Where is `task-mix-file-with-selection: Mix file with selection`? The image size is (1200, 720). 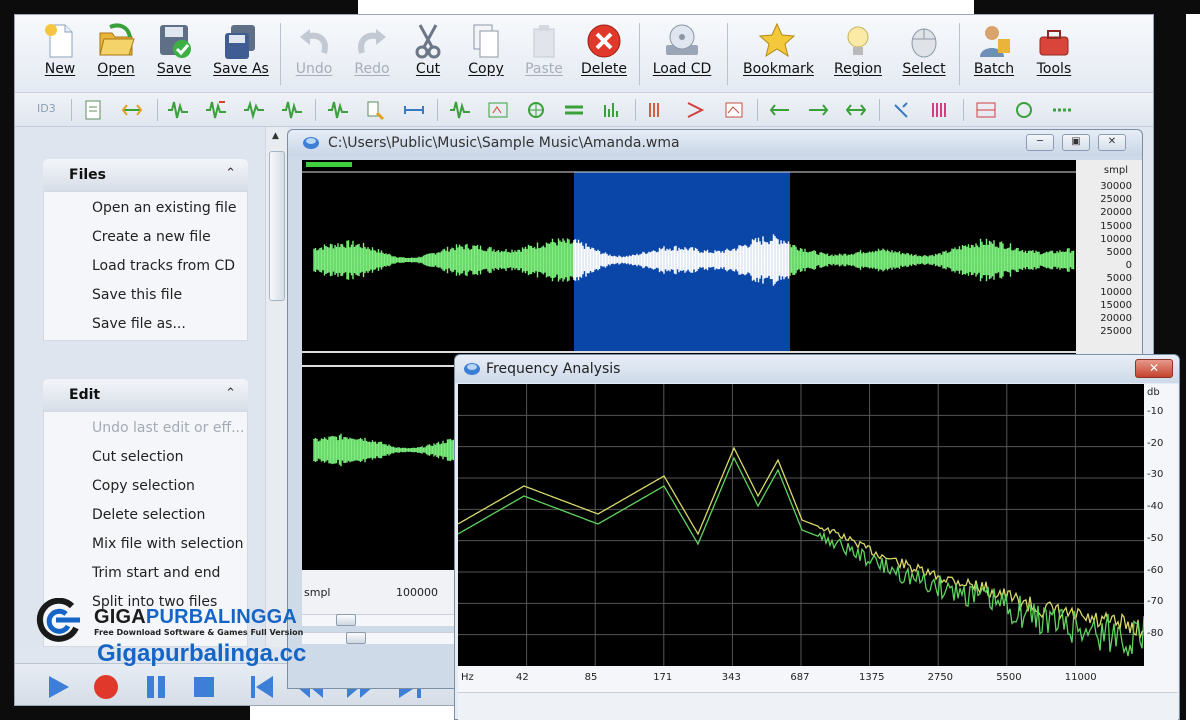
task-mix-file-with-selection: Mix file with selection is located at coordinates (145, 544).